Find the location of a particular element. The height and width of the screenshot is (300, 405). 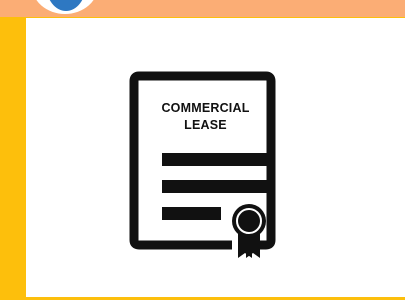

ribbon-seal-icon is located at coordinates (249, 231).